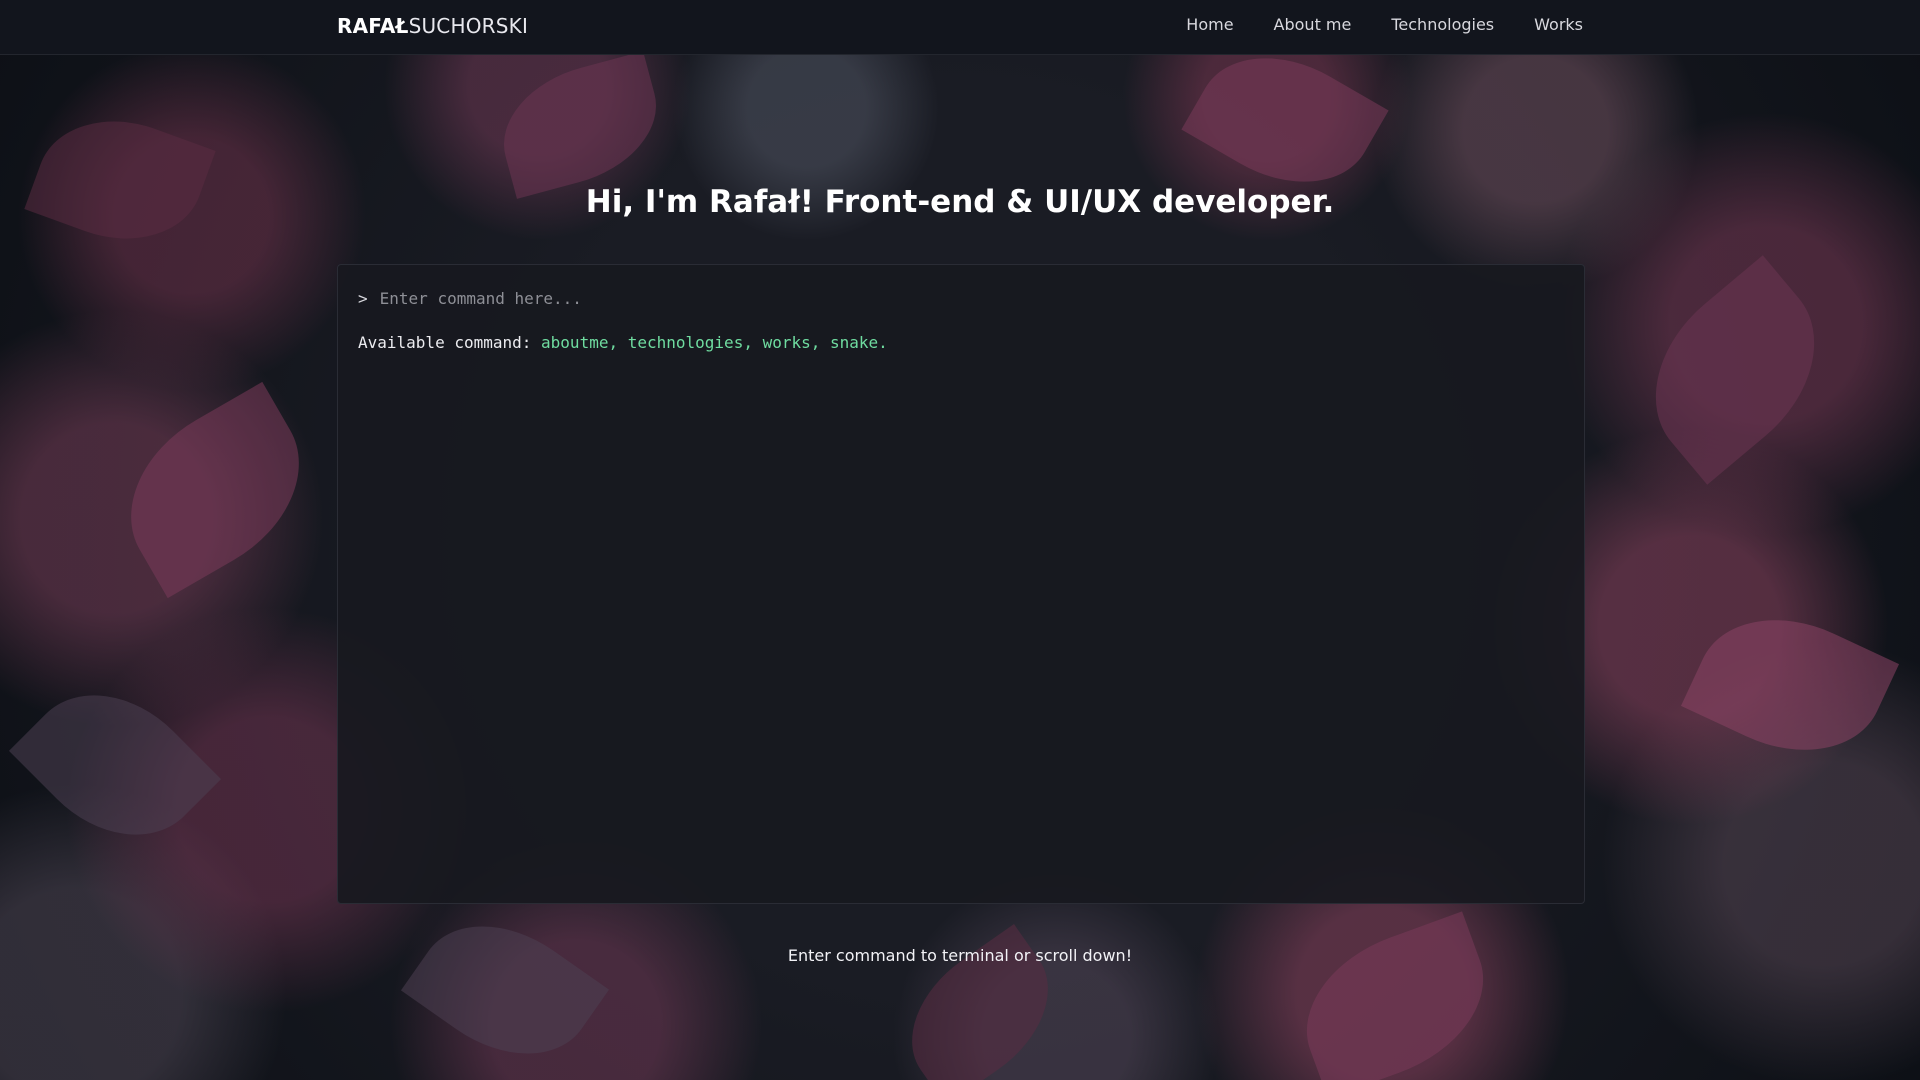 The height and width of the screenshot is (1080, 1920). I want to click on brand-first-name: RAFAŁ, so click(373, 26).